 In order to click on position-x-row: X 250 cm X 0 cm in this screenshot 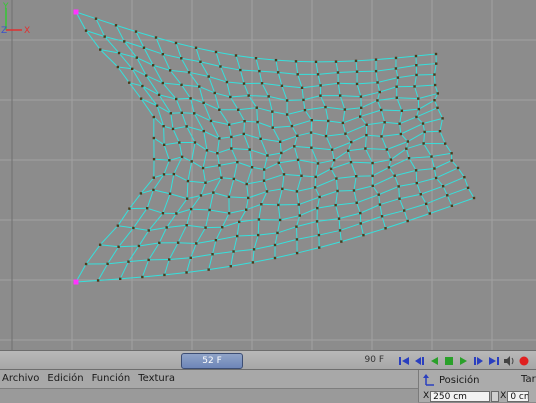, I will do `click(476, 396)`.